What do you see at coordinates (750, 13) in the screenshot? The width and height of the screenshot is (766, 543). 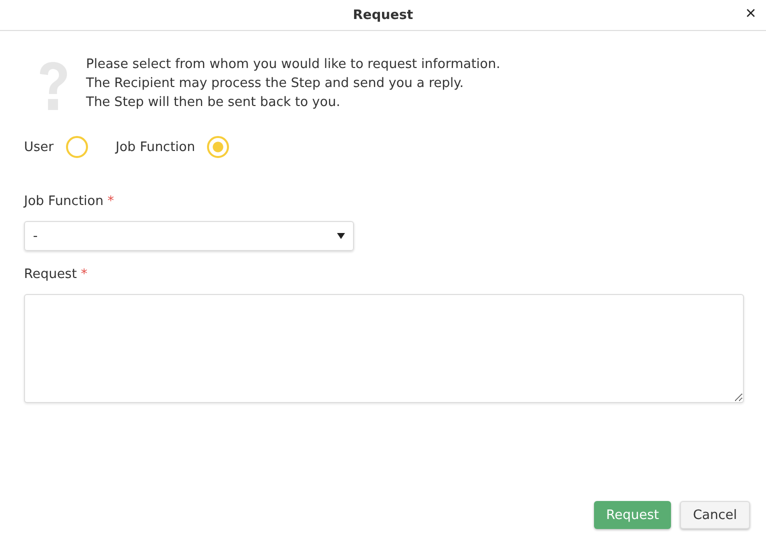 I see `close-button: ×` at bounding box center [750, 13].